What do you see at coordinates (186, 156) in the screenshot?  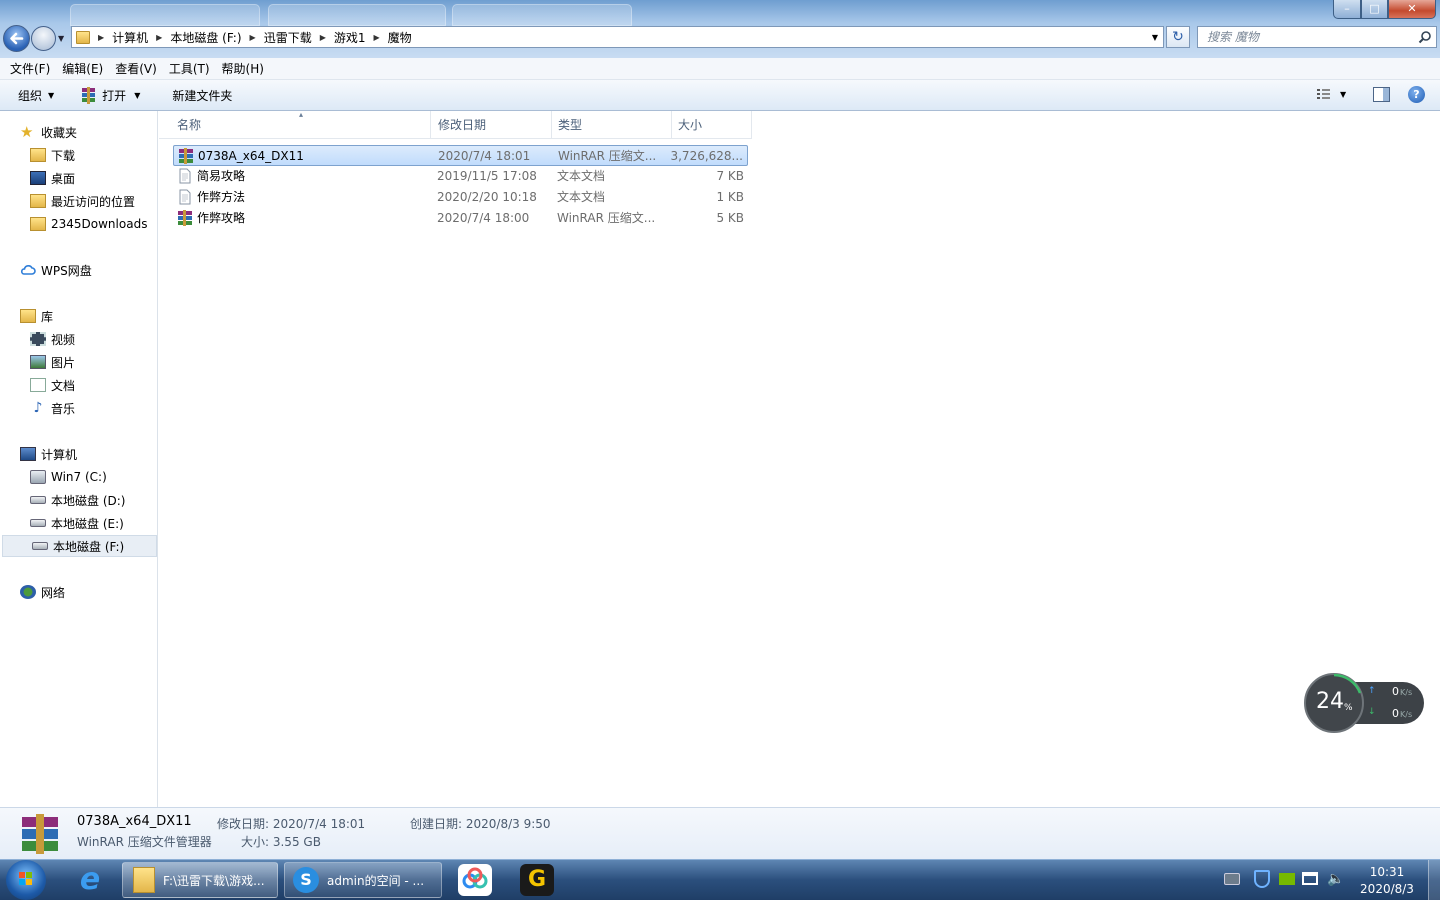 I see `winrar-archive-icon` at bounding box center [186, 156].